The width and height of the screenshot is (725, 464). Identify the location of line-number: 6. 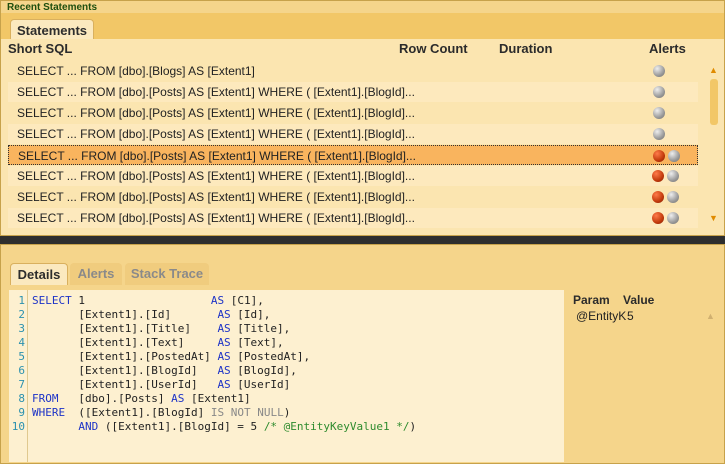
(21, 370).